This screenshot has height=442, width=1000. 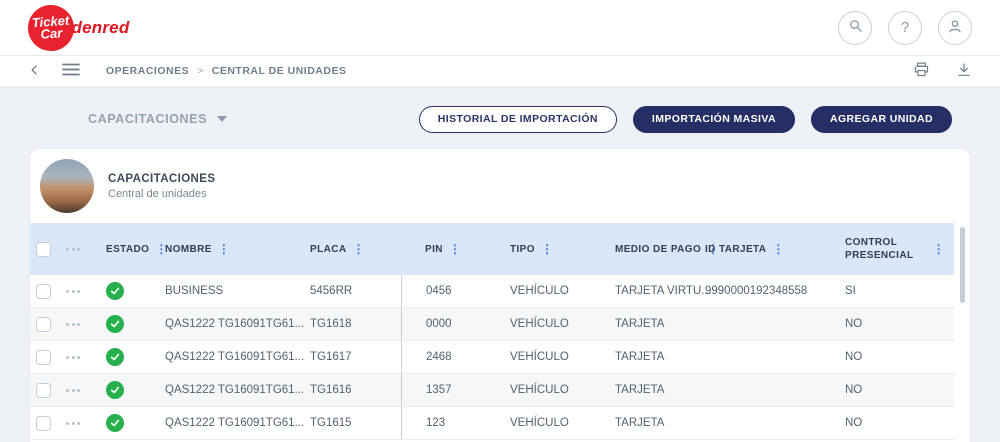 I want to click on help-icon: ?, so click(x=905, y=27).